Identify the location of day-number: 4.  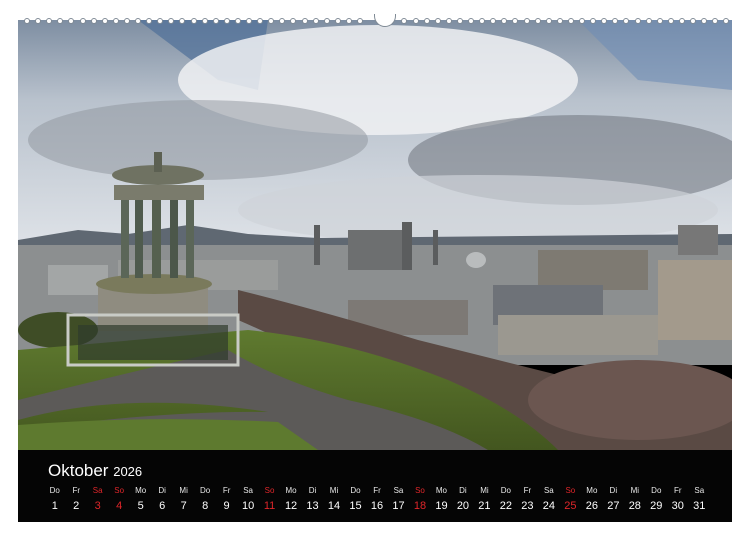
(119, 506).